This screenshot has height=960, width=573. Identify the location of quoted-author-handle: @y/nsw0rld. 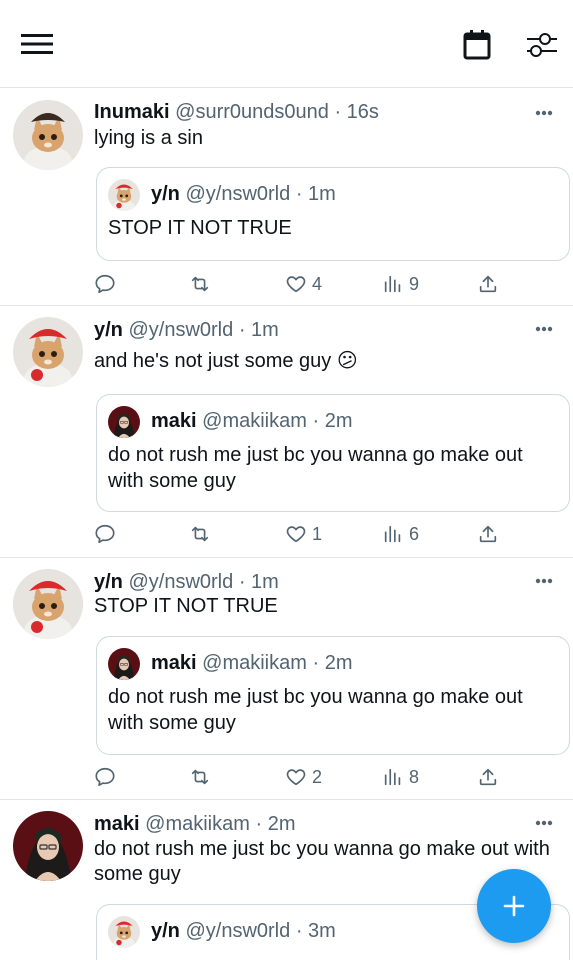
(238, 194).